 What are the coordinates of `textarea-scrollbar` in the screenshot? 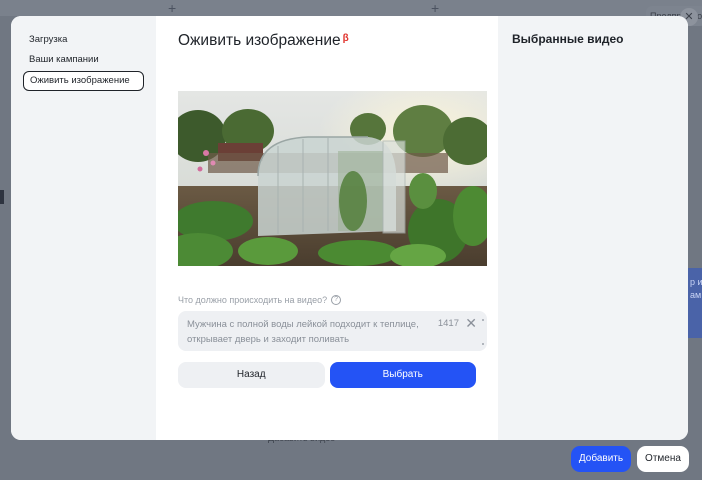 It's located at (483, 333).